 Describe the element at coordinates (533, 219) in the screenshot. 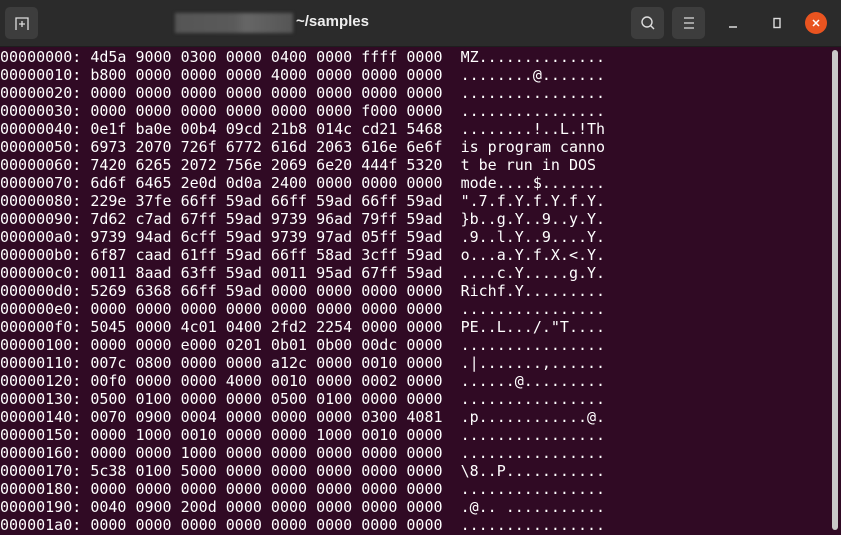

I see `ascii-text: }b..g.Y..9..y.Y.` at that location.